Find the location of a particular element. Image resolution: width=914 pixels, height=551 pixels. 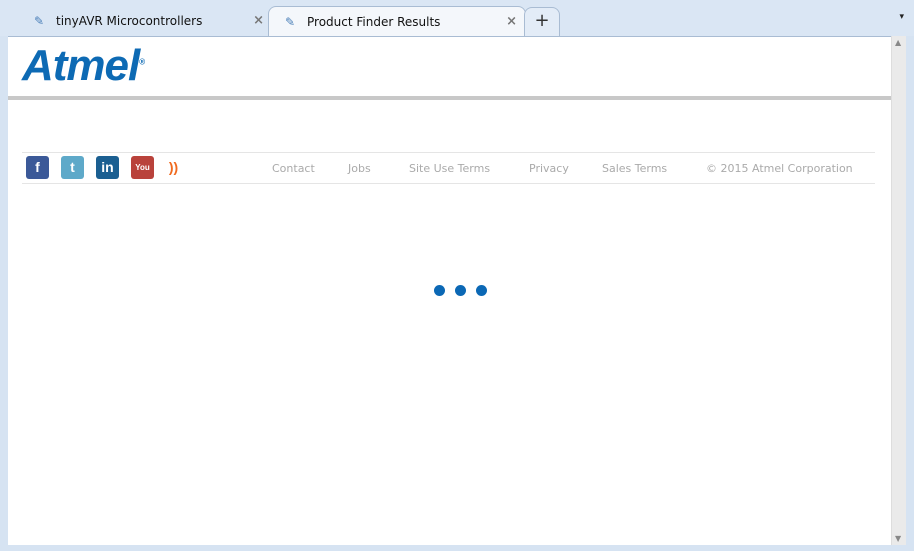

youtube-icon: You is located at coordinates (142, 167).